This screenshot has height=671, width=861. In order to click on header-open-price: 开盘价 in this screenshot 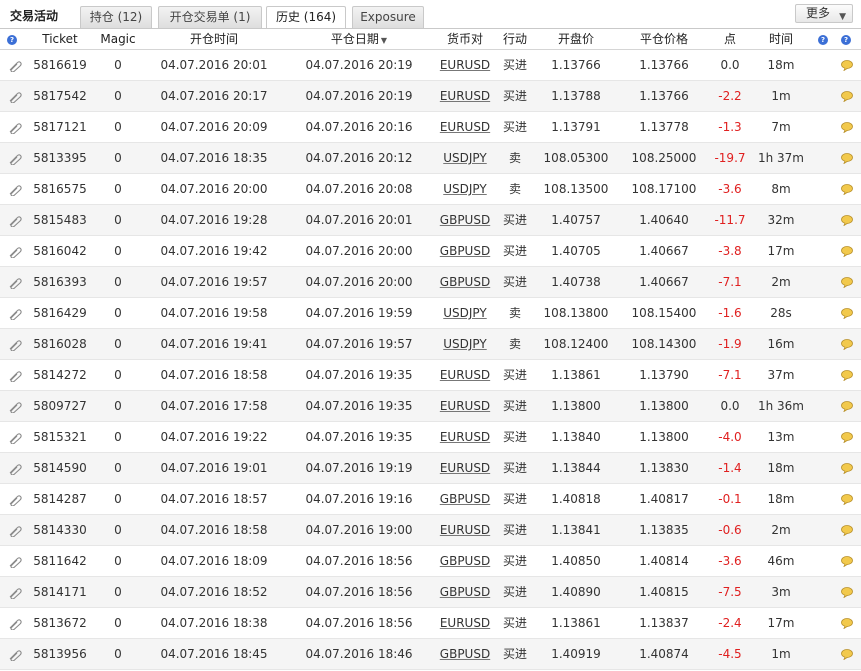, I will do `click(576, 39)`.